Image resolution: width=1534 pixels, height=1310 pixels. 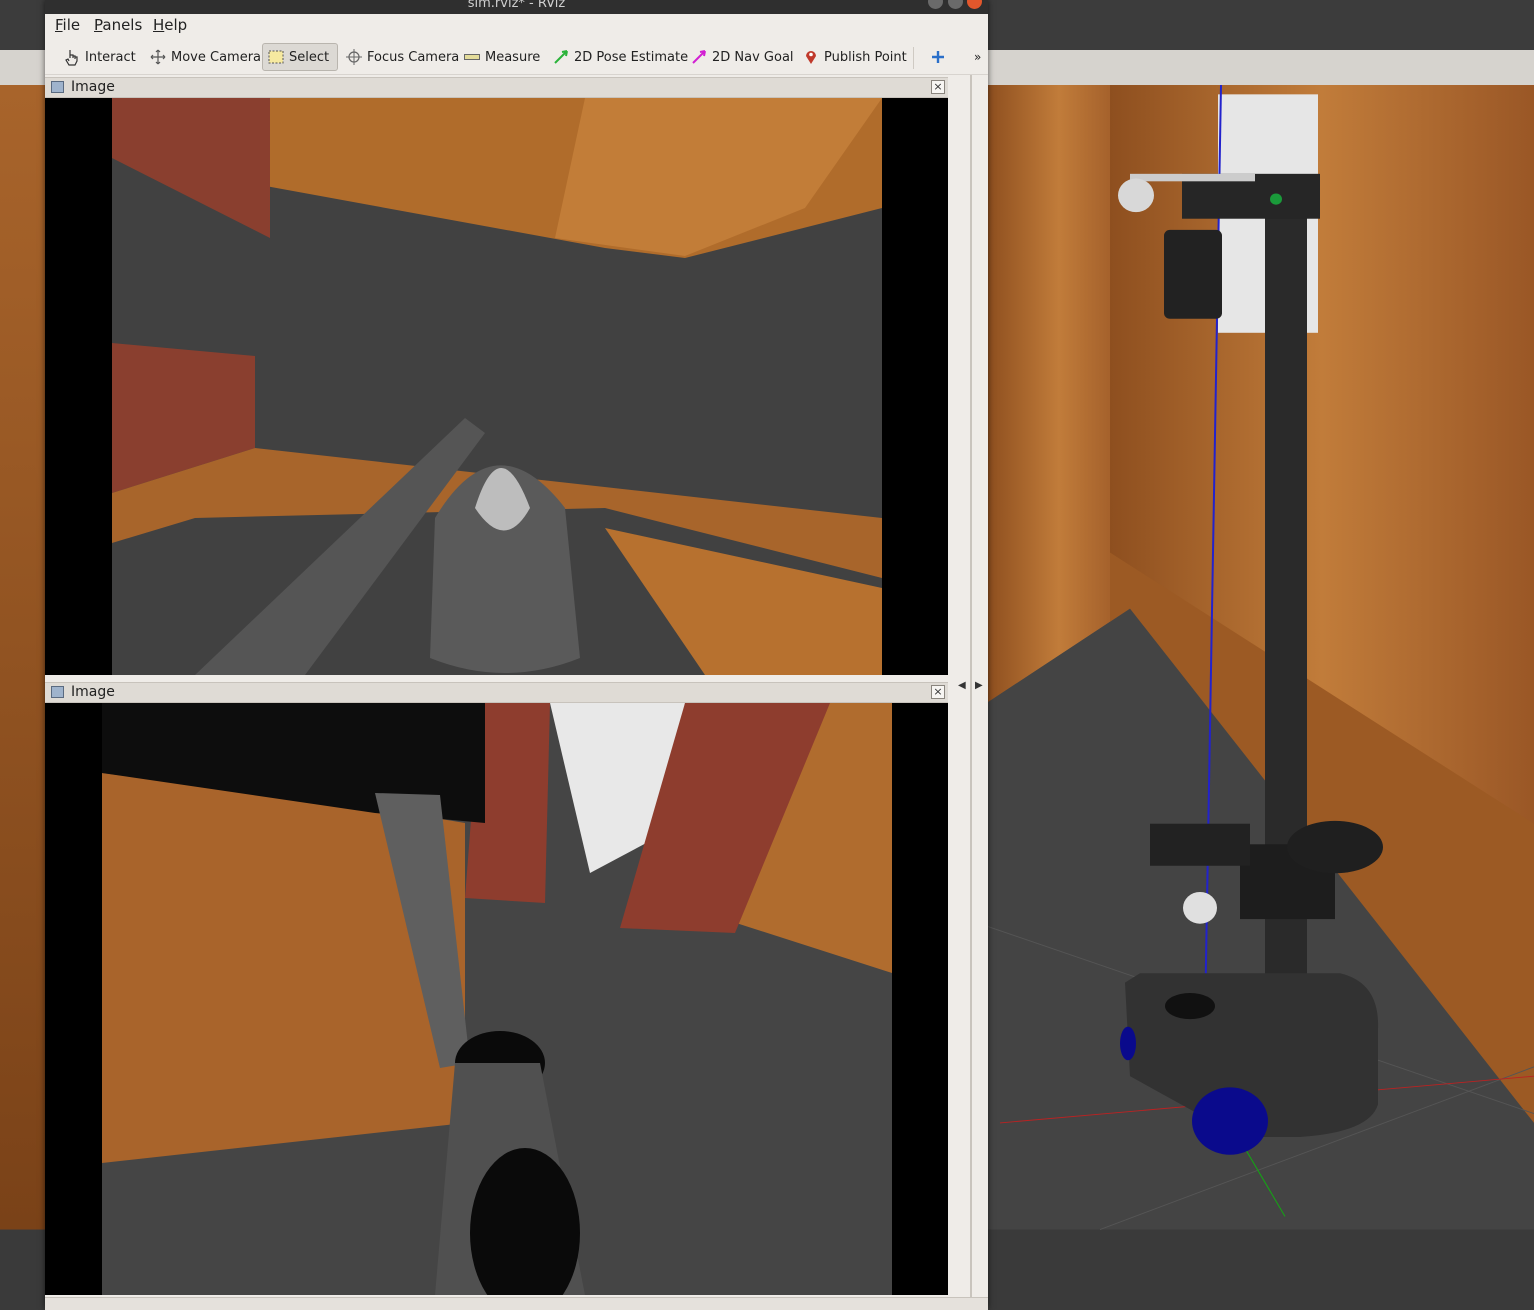 I want to click on publish-point-tool-button: Publish Point, so click(x=854, y=57).